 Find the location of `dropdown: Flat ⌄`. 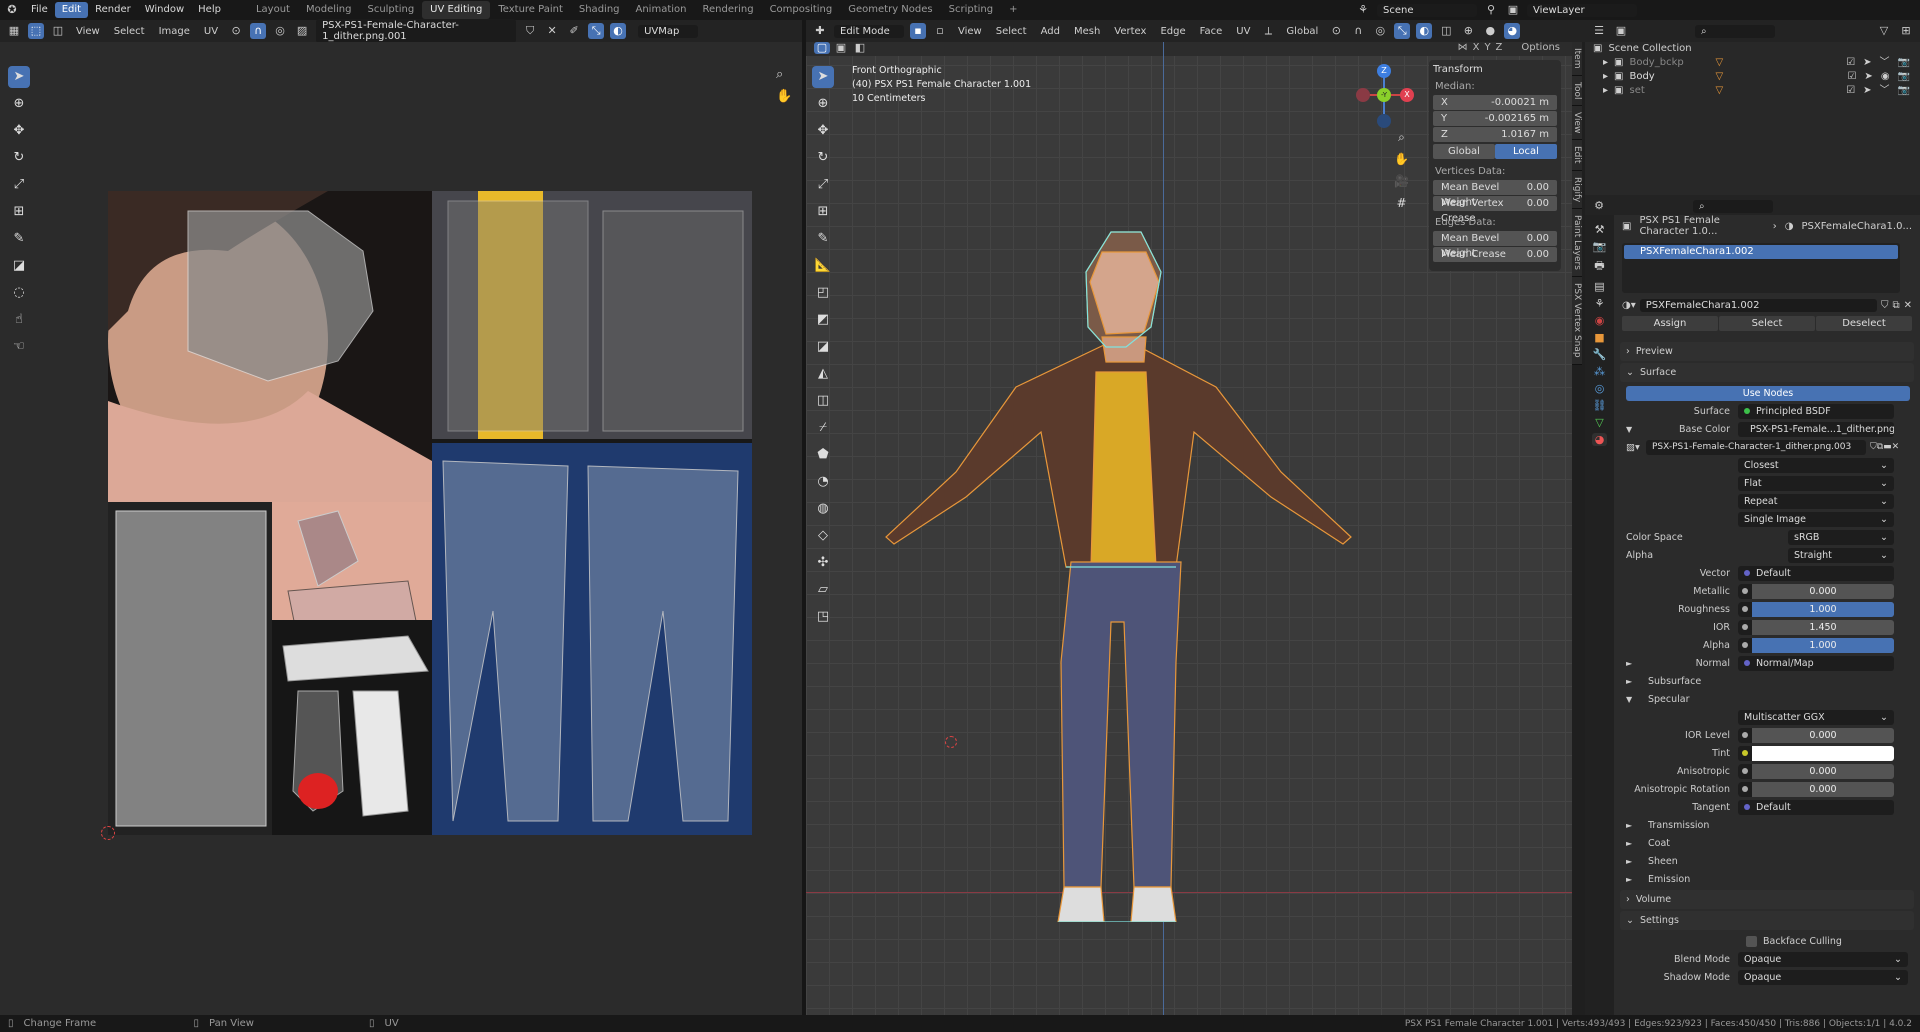

dropdown: Flat ⌄ is located at coordinates (1816, 483).